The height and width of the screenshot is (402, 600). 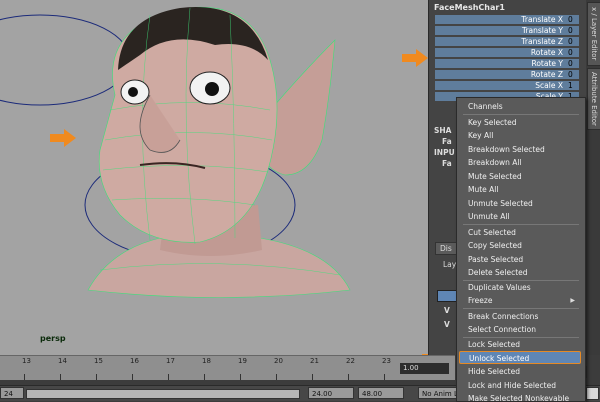 I want to click on tick-label: 22, so click(x=350, y=361).